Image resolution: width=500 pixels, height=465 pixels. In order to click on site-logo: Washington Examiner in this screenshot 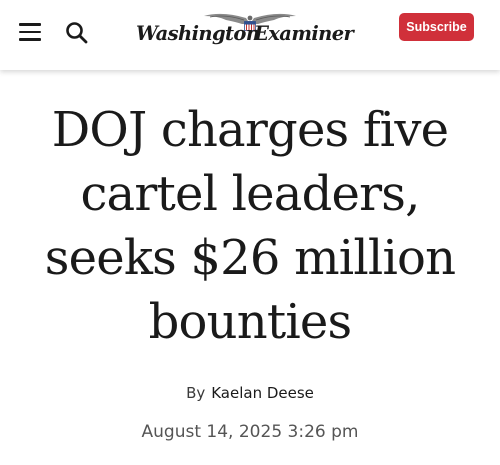, I will do `click(250, 30)`.